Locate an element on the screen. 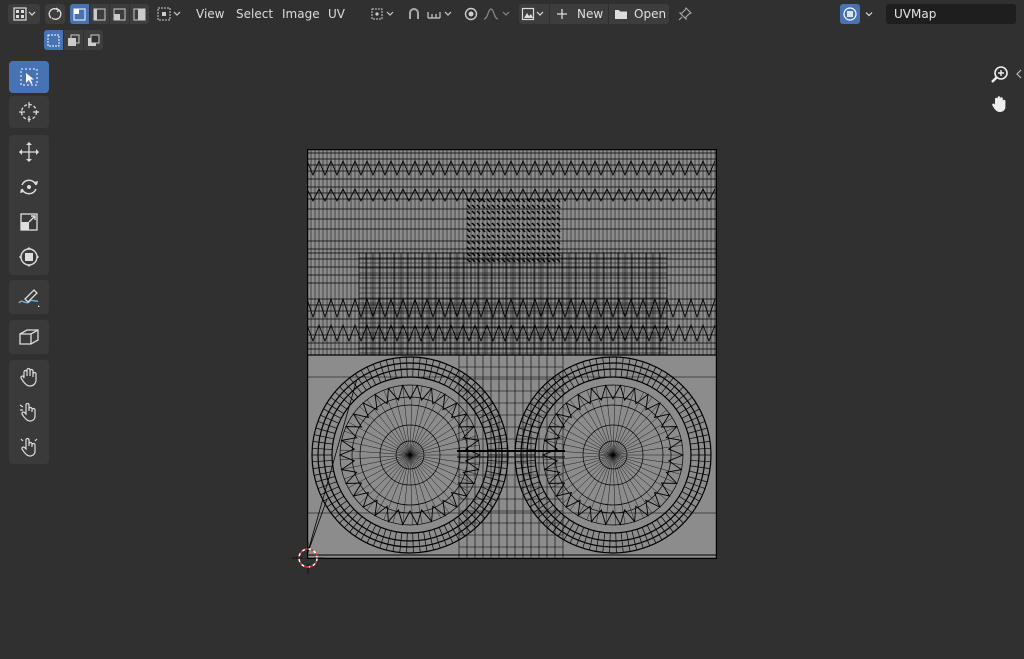 The height and width of the screenshot is (659, 1024). tool-relax is located at coordinates (29, 412).